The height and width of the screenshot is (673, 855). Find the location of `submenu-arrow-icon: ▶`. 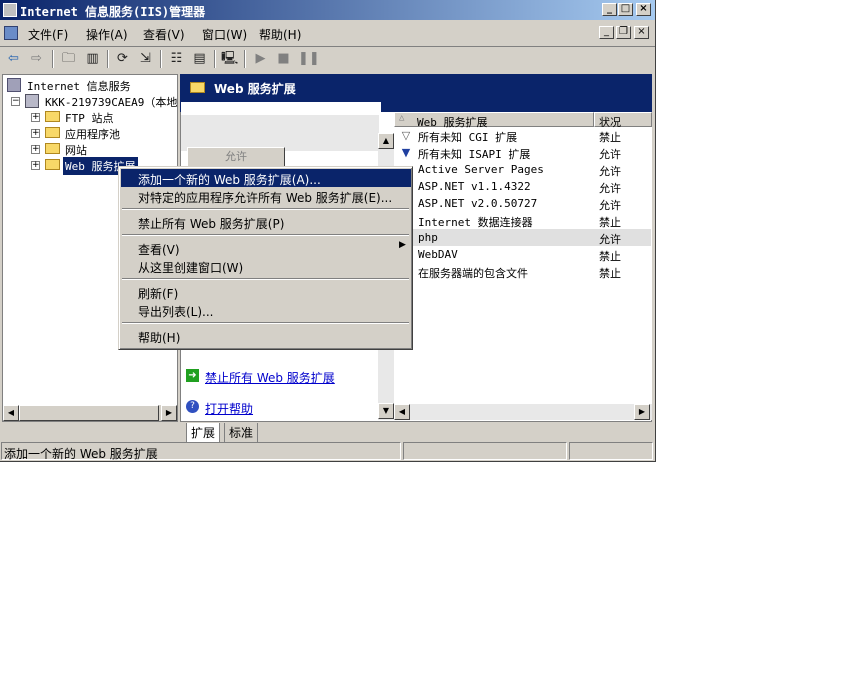

submenu-arrow-icon: ▶ is located at coordinates (402, 245).